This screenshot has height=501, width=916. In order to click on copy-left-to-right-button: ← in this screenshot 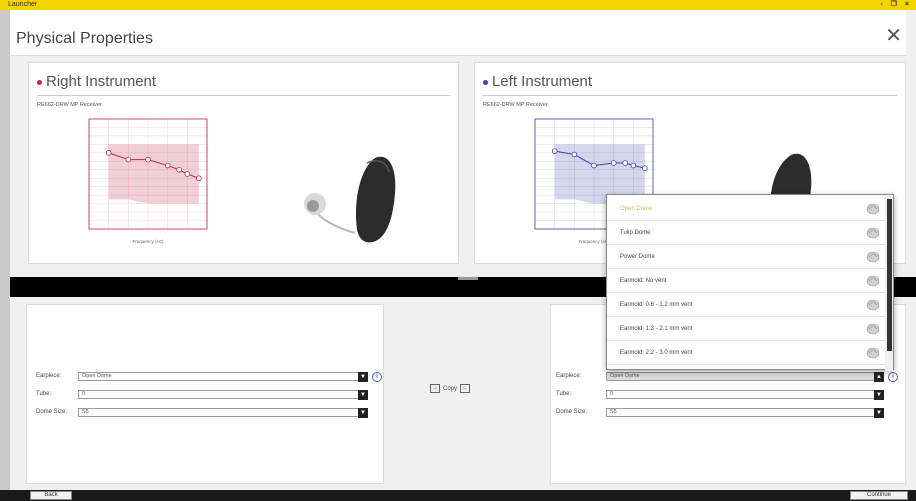, I will do `click(465, 388)`.